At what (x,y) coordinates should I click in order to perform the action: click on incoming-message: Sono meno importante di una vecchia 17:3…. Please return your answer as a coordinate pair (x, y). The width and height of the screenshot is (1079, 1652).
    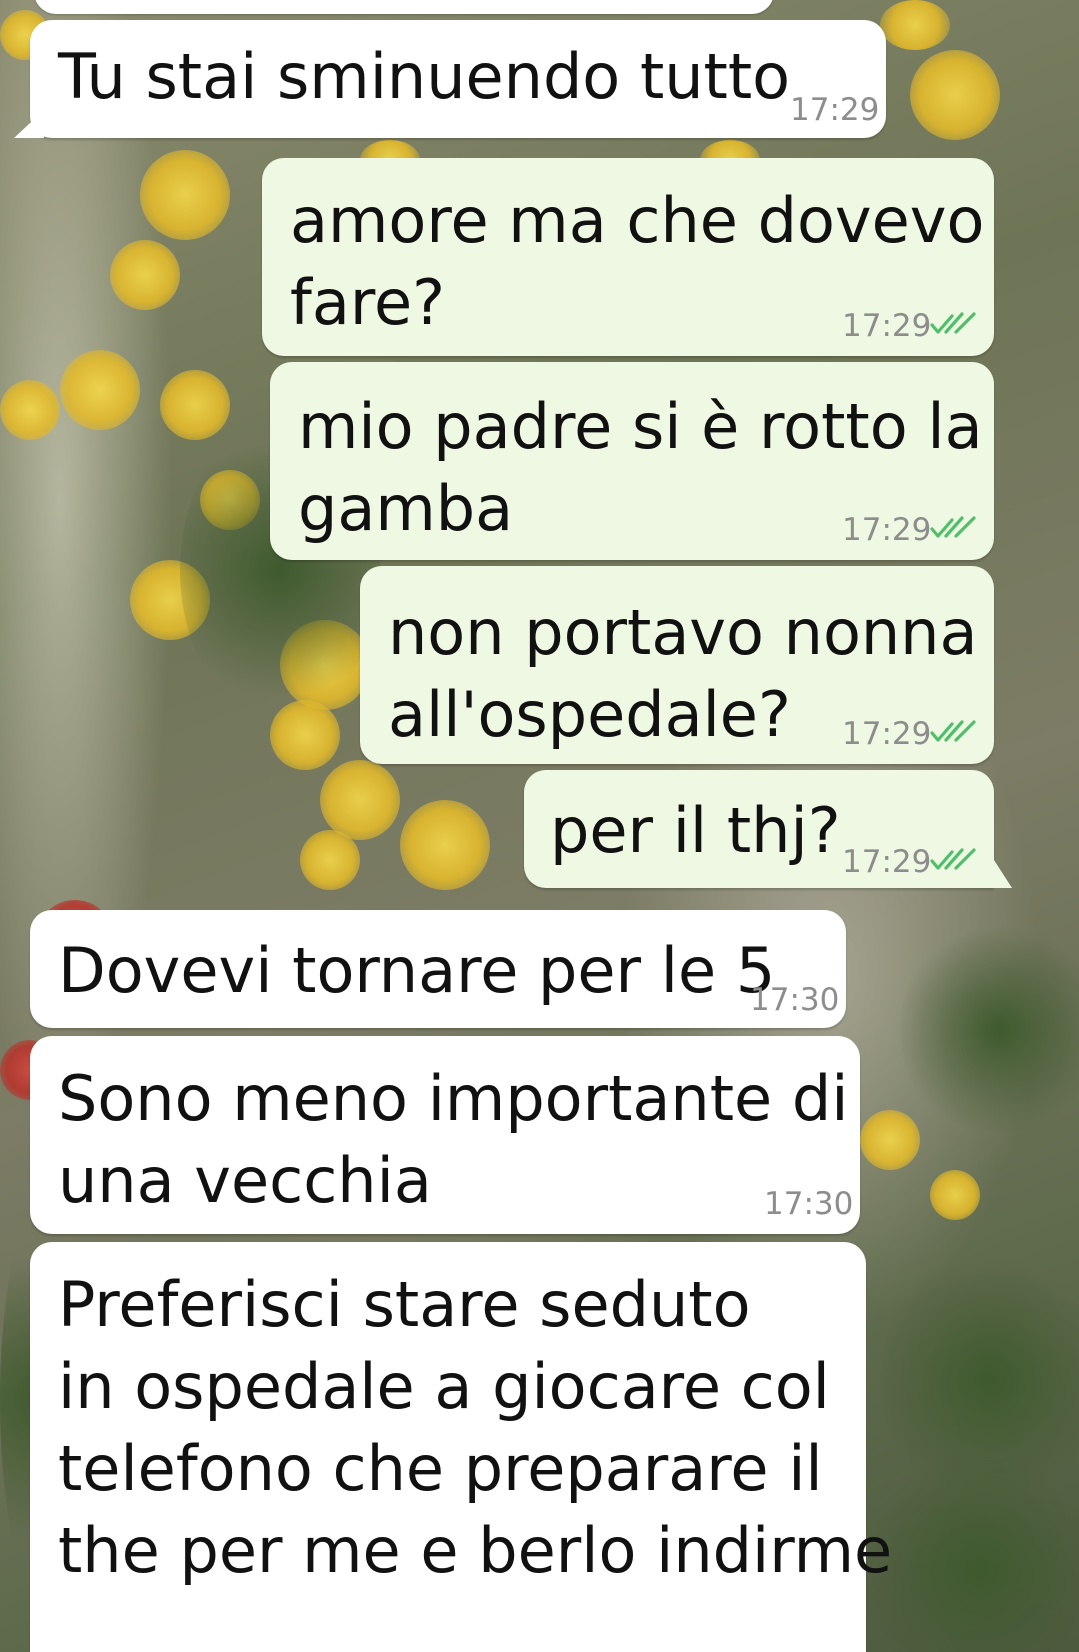
    Looking at the image, I should click on (445, 1135).